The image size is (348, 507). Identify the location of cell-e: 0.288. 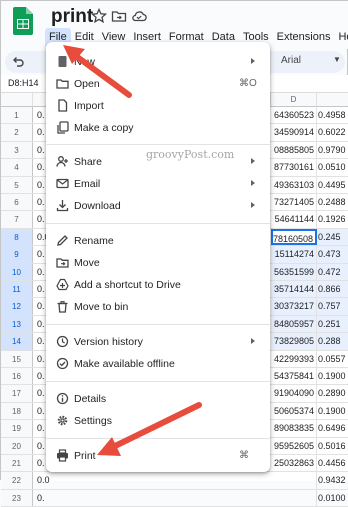
(332, 341).